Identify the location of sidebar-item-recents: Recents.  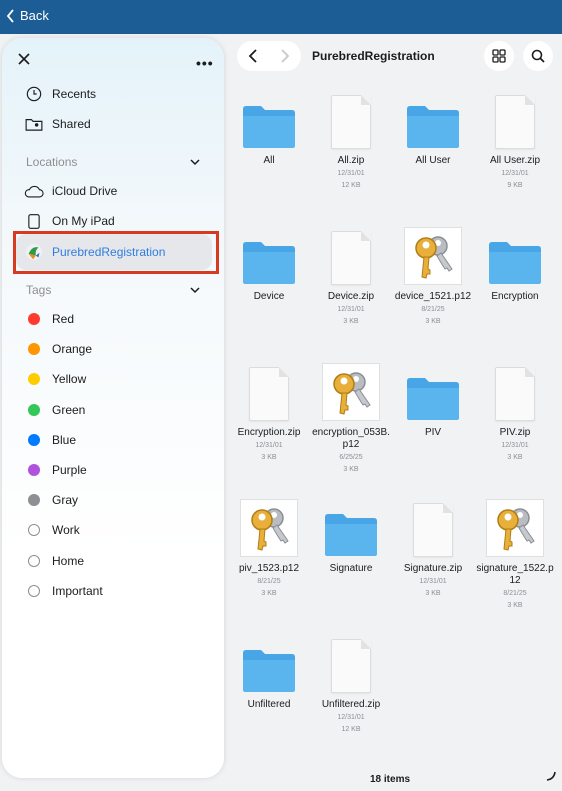
(60, 94).